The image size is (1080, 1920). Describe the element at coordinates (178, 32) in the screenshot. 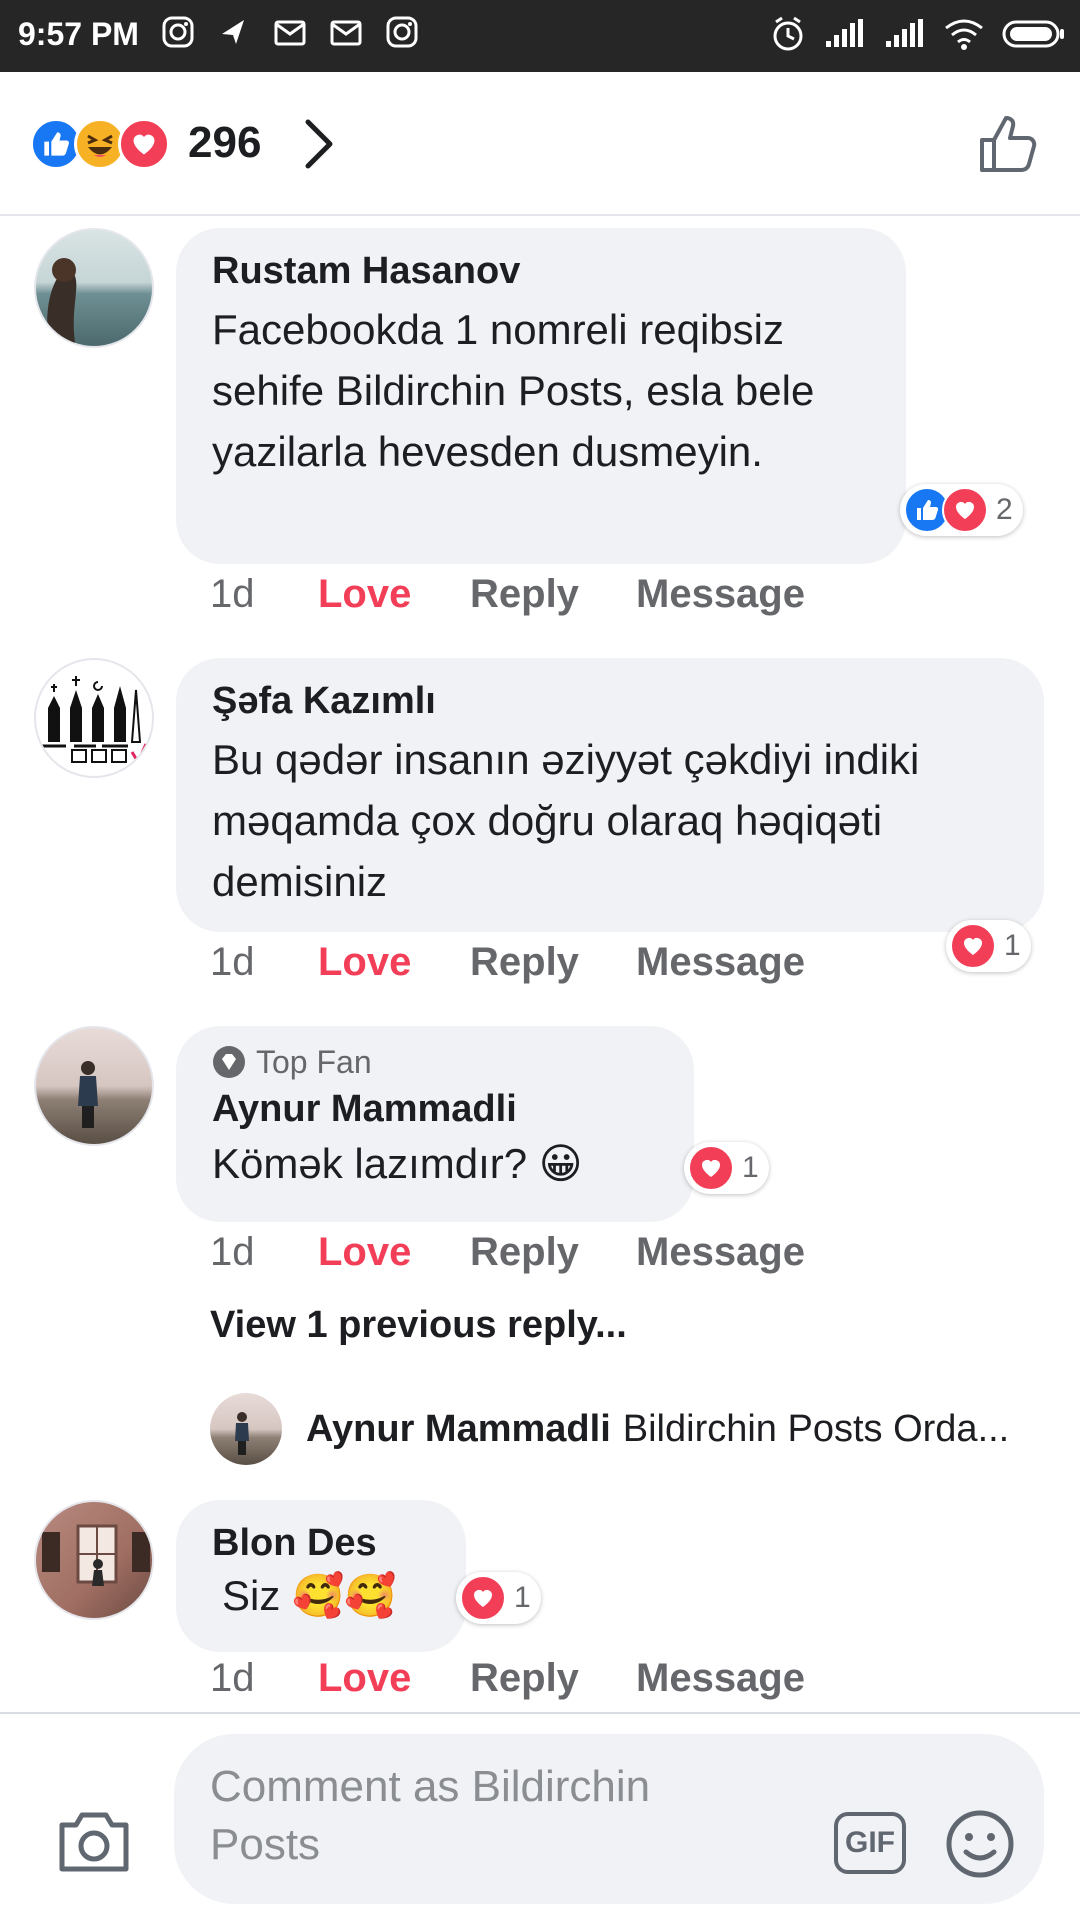

I see `instagram-icon` at that location.